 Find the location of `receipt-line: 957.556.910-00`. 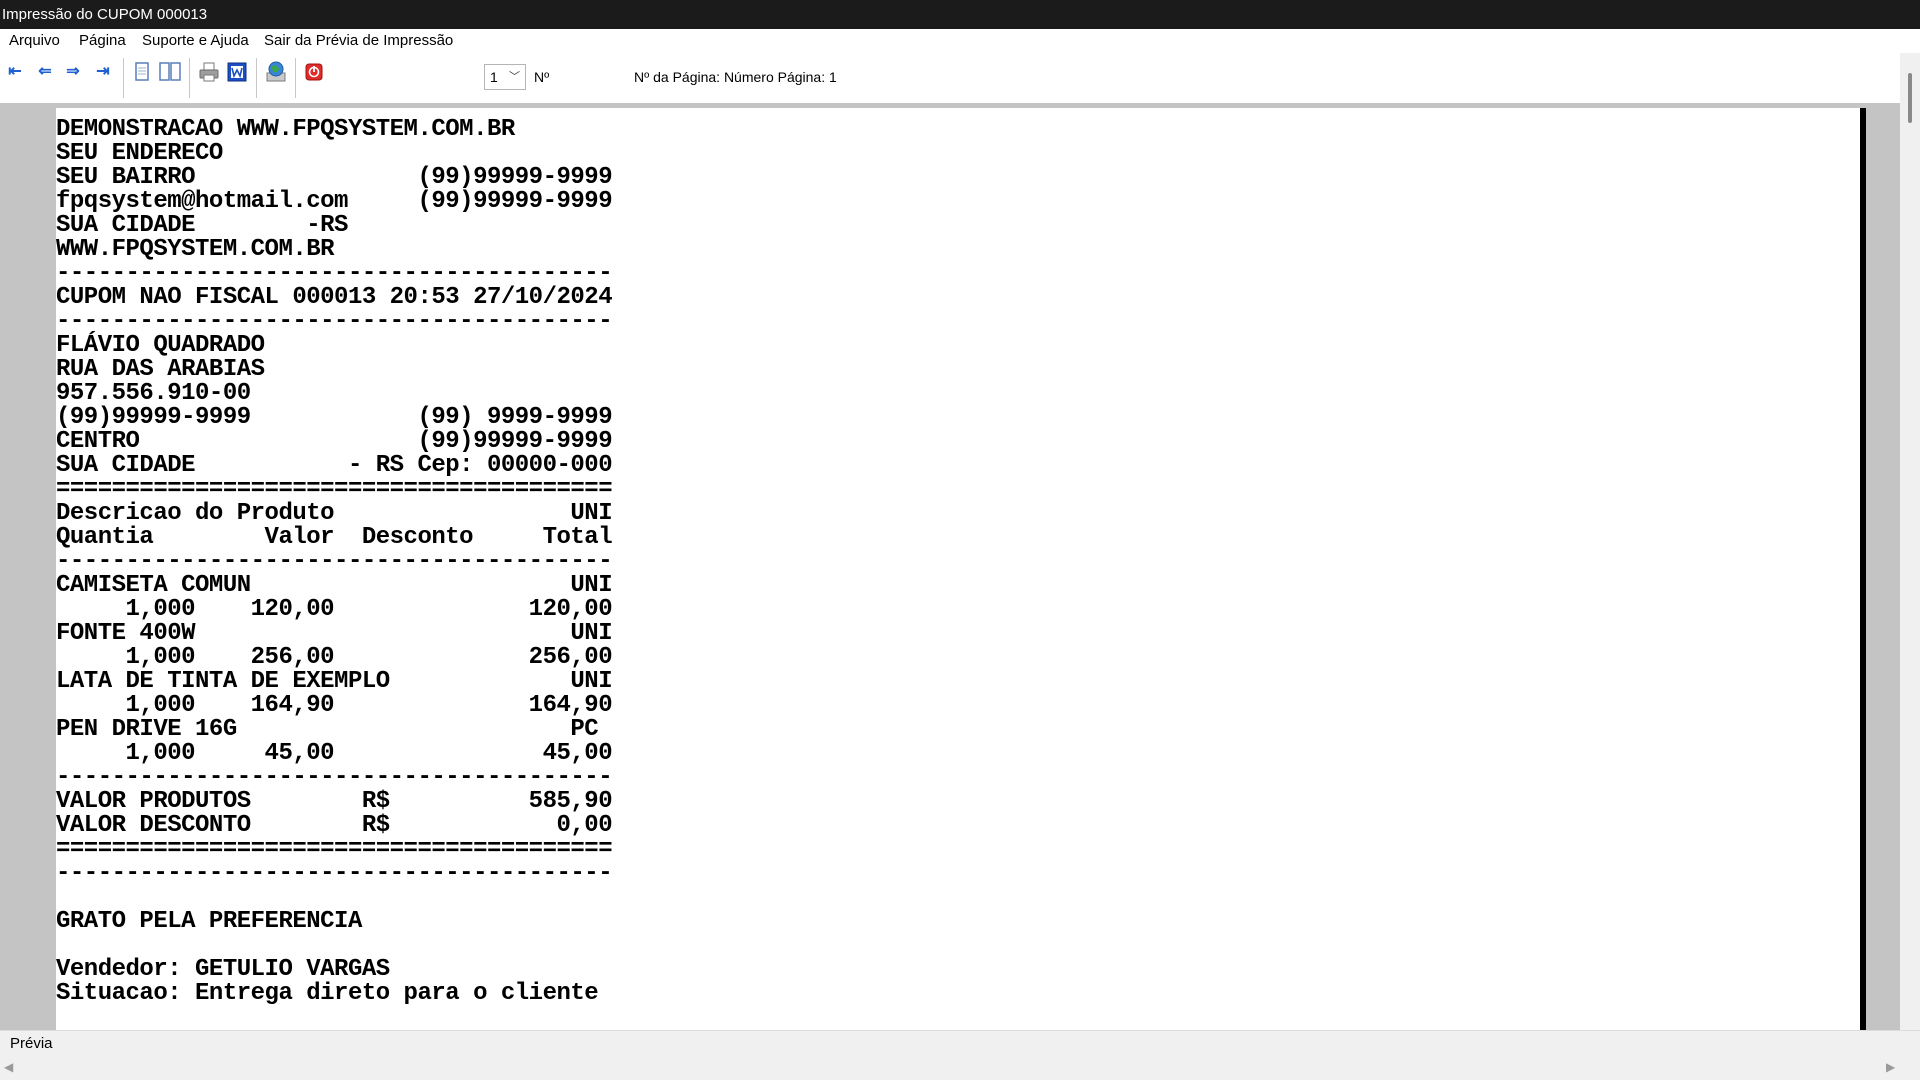

receipt-line: 957.556.910-00 is located at coordinates (153, 393).